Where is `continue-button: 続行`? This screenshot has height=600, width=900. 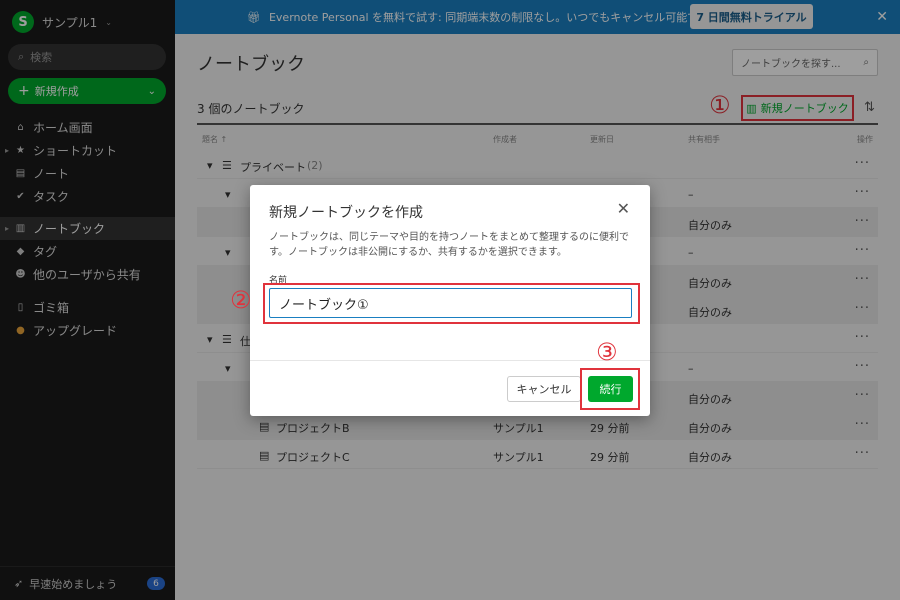
continue-button: 続行 is located at coordinates (610, 389).